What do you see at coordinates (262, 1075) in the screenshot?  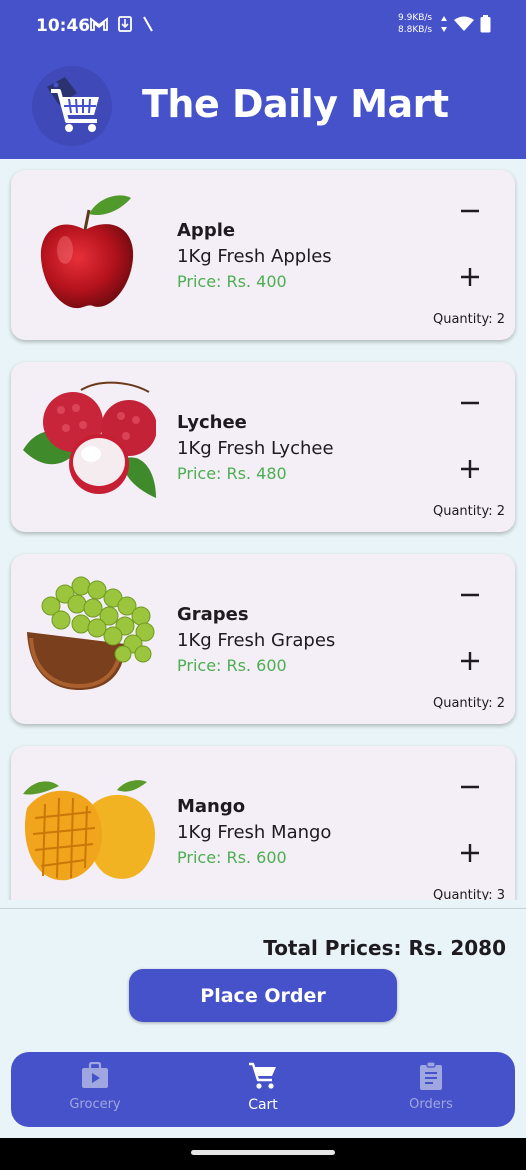 I see `cart-icon` at bounding box center [262, 1075].